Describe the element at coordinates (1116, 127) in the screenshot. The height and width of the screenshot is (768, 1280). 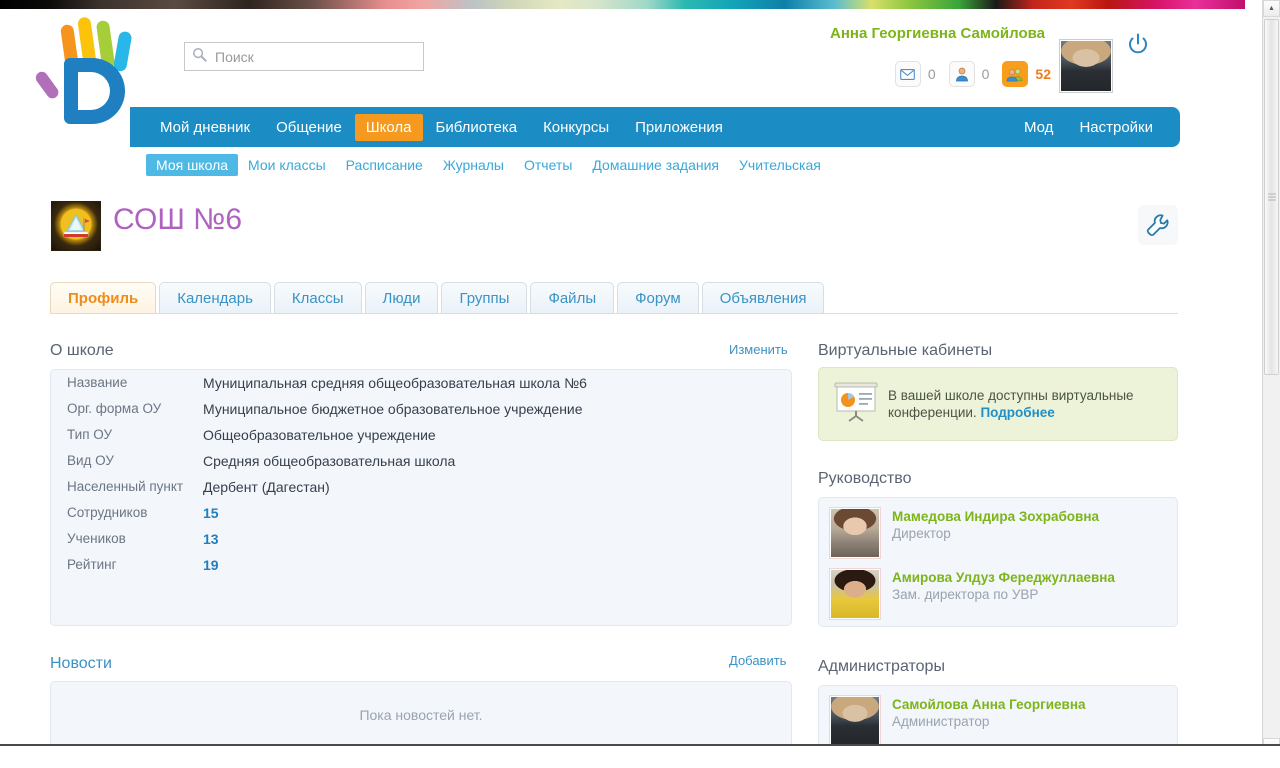
I see `nav-item-settings: Настройки` at that location.